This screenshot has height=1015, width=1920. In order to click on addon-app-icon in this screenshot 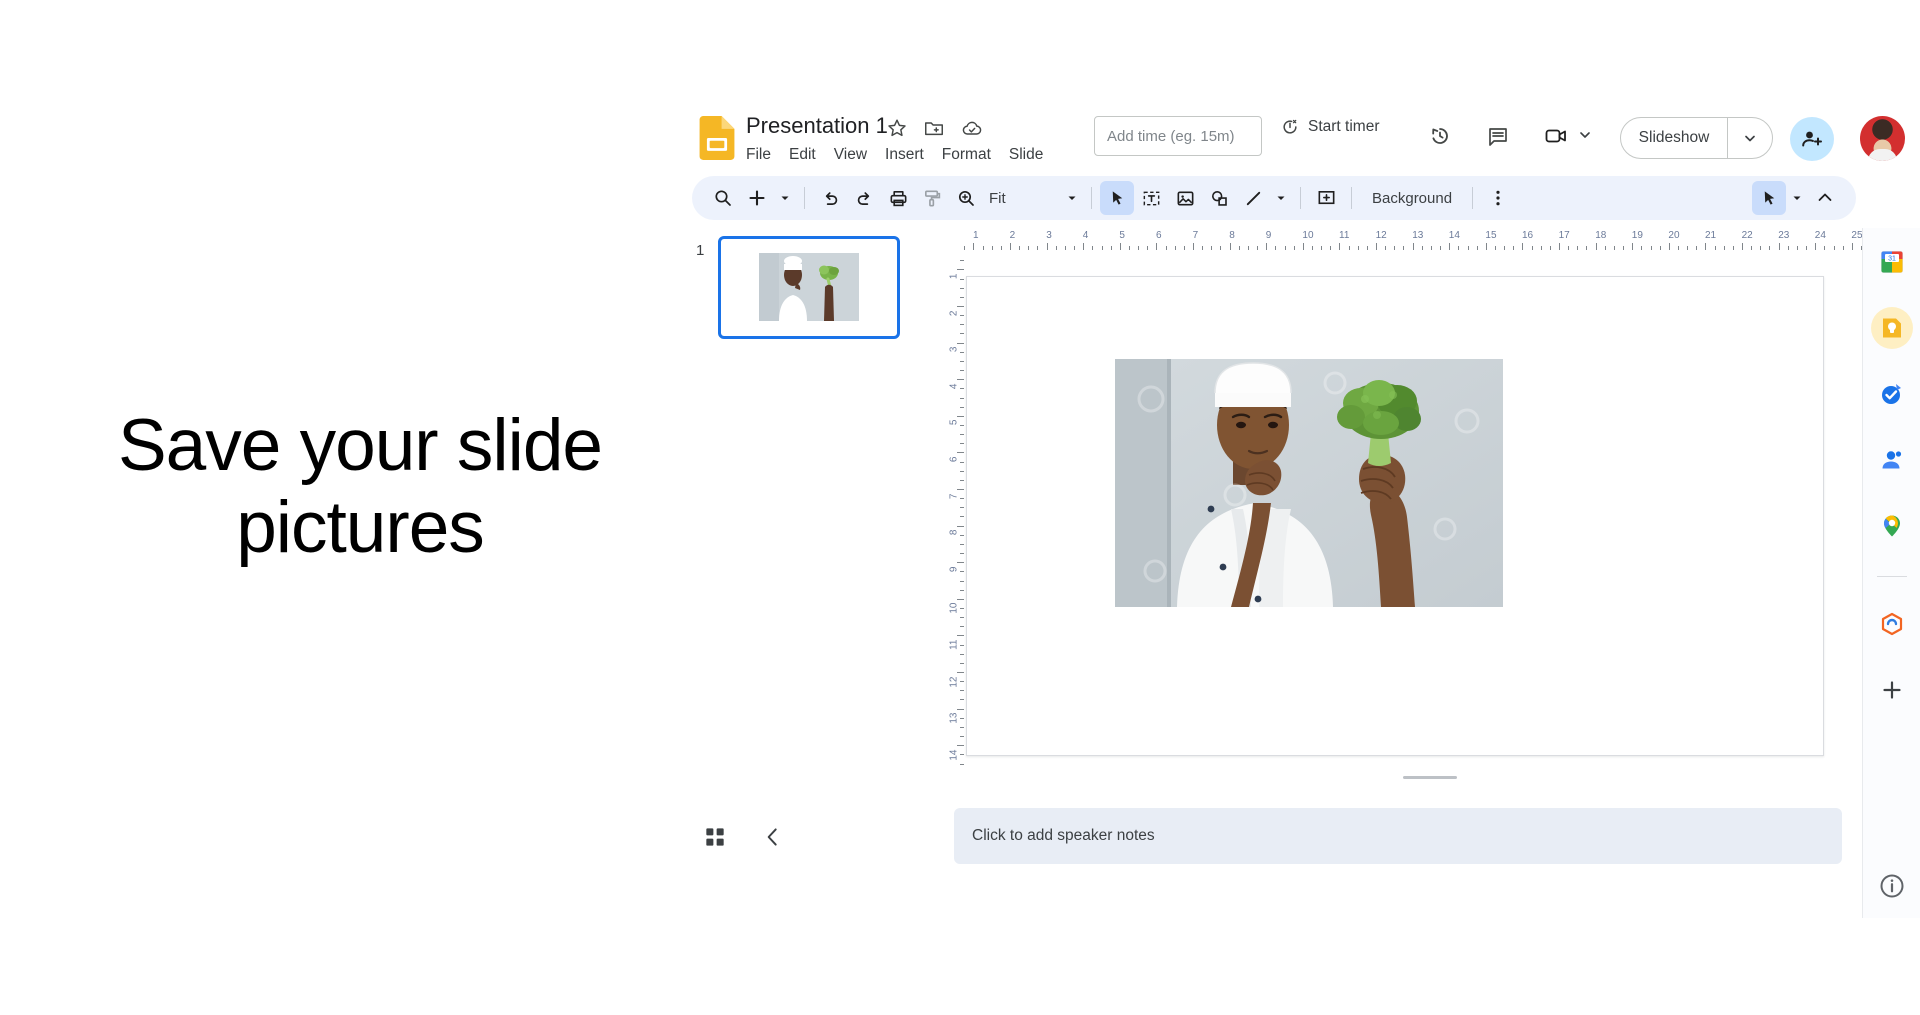, I will do `click(1892, 624)`.